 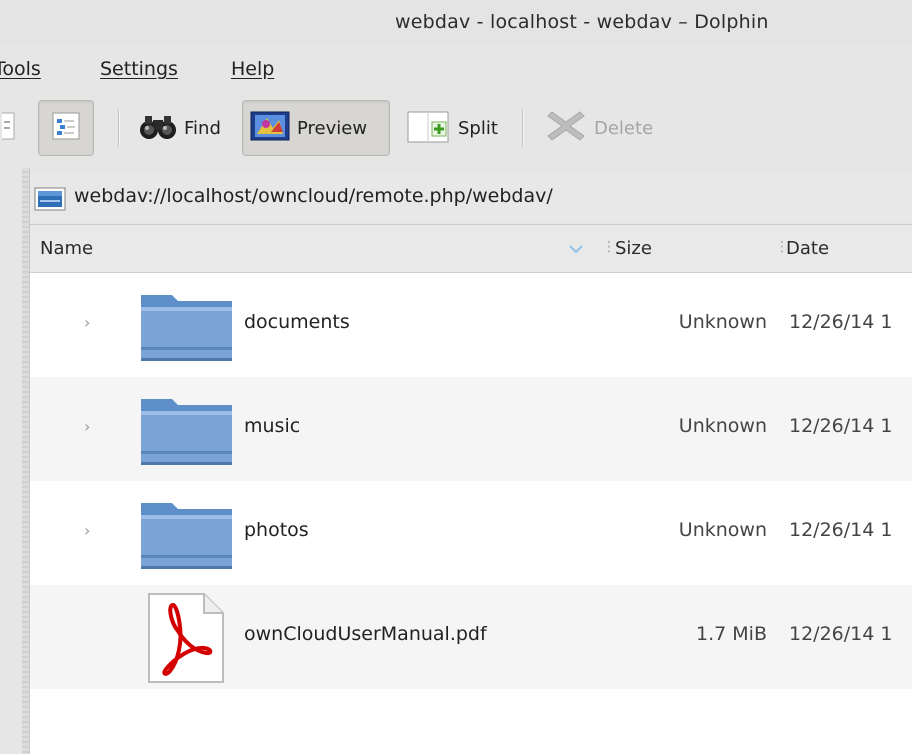 What do you see at coordinates (276, 530) in the screenshot?
I see `file-name: photos` at bounding box center [276, 530].